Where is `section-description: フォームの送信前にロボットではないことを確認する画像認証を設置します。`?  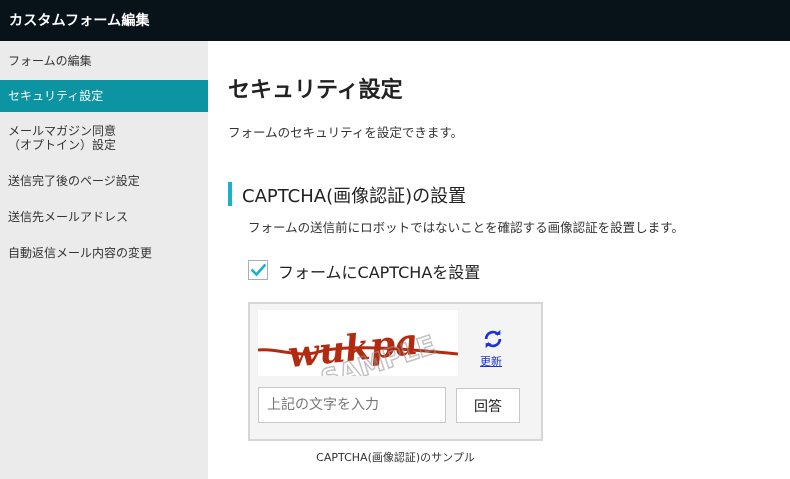 section-description: フォームの送信前にロボットではないことを確認する画像認証を設置します。 is located at coordinates (466, 227).